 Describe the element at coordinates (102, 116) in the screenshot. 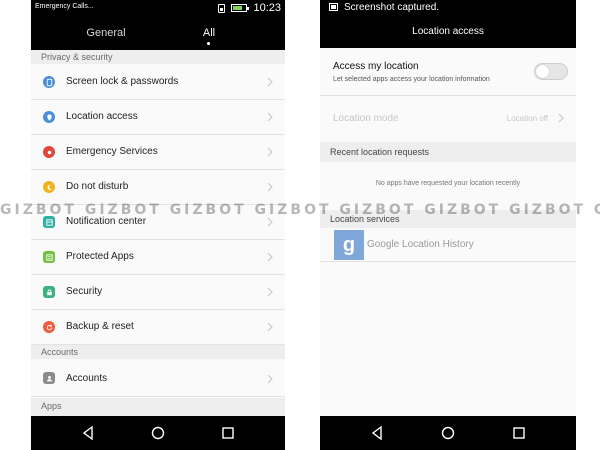

I see `settings-item-label: Location access` at that location.